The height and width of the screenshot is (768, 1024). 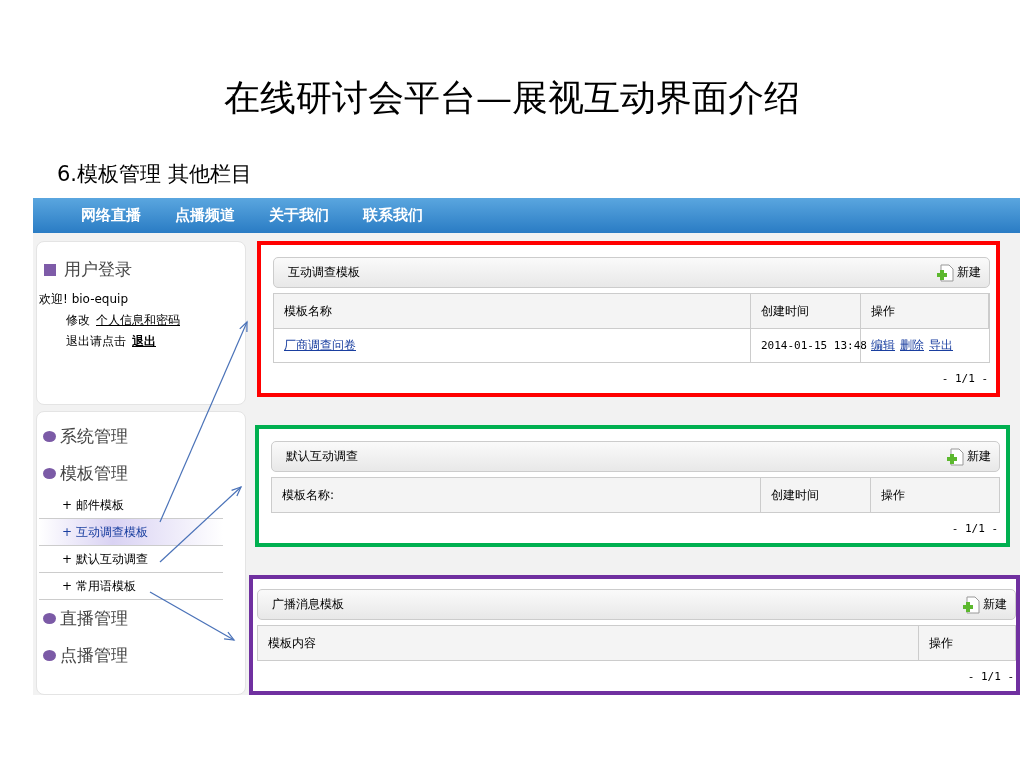 I want to click on panel-title: 默认互动调查, so click(x=322, y=456).